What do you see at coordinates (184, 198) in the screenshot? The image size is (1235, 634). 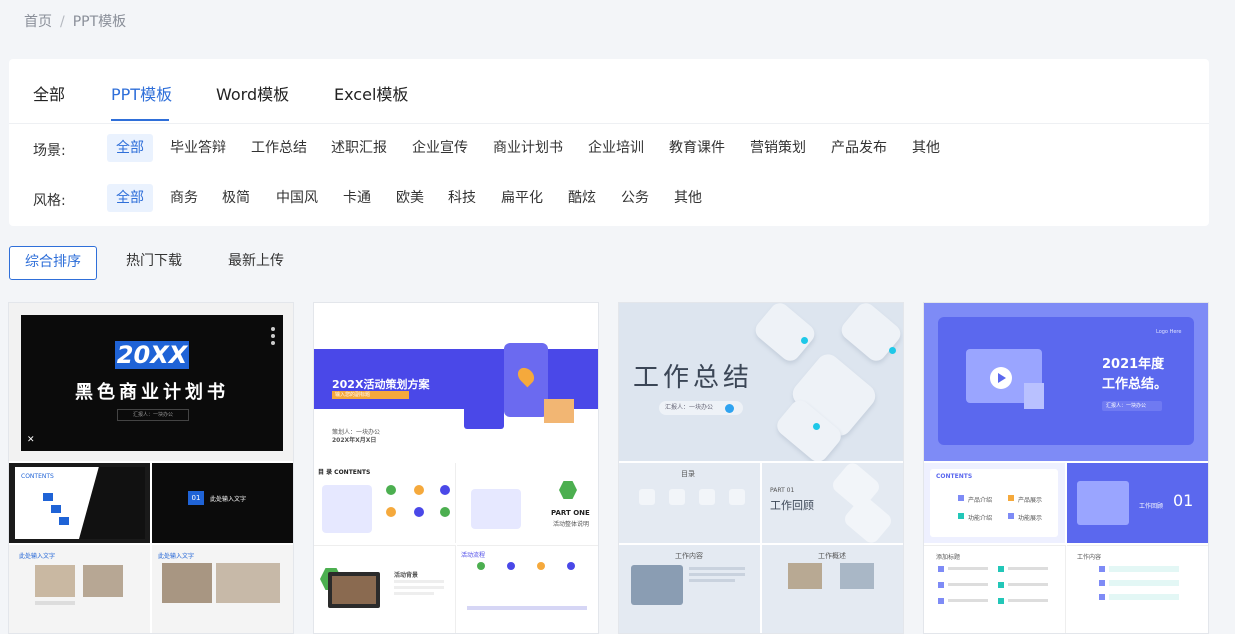 I see `style-option-business: 商务` at bounding box center [184, 198].